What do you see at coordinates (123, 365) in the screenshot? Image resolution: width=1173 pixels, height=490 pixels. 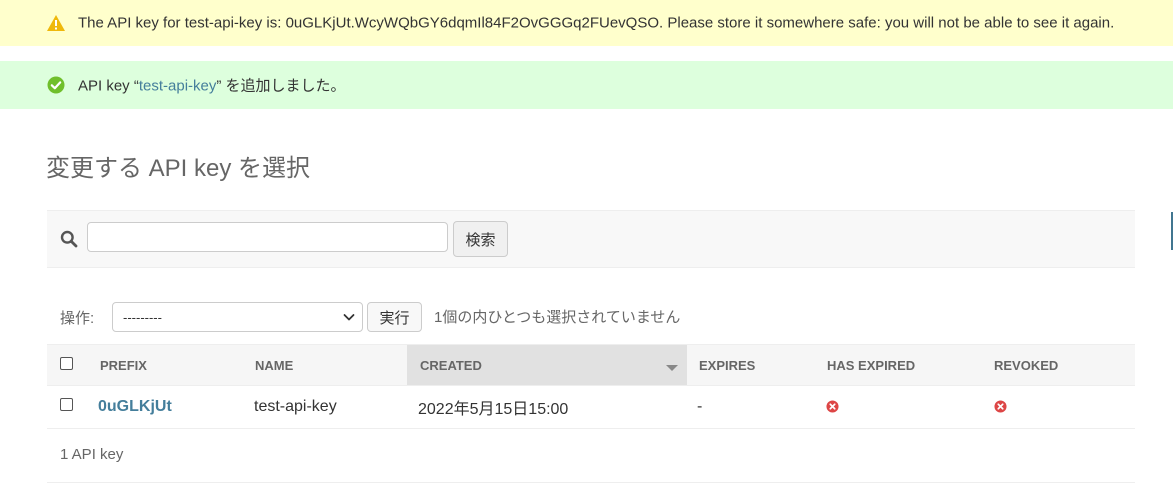 I see `column-prefix-label: PREFIX` at bounding box center [123, 365].